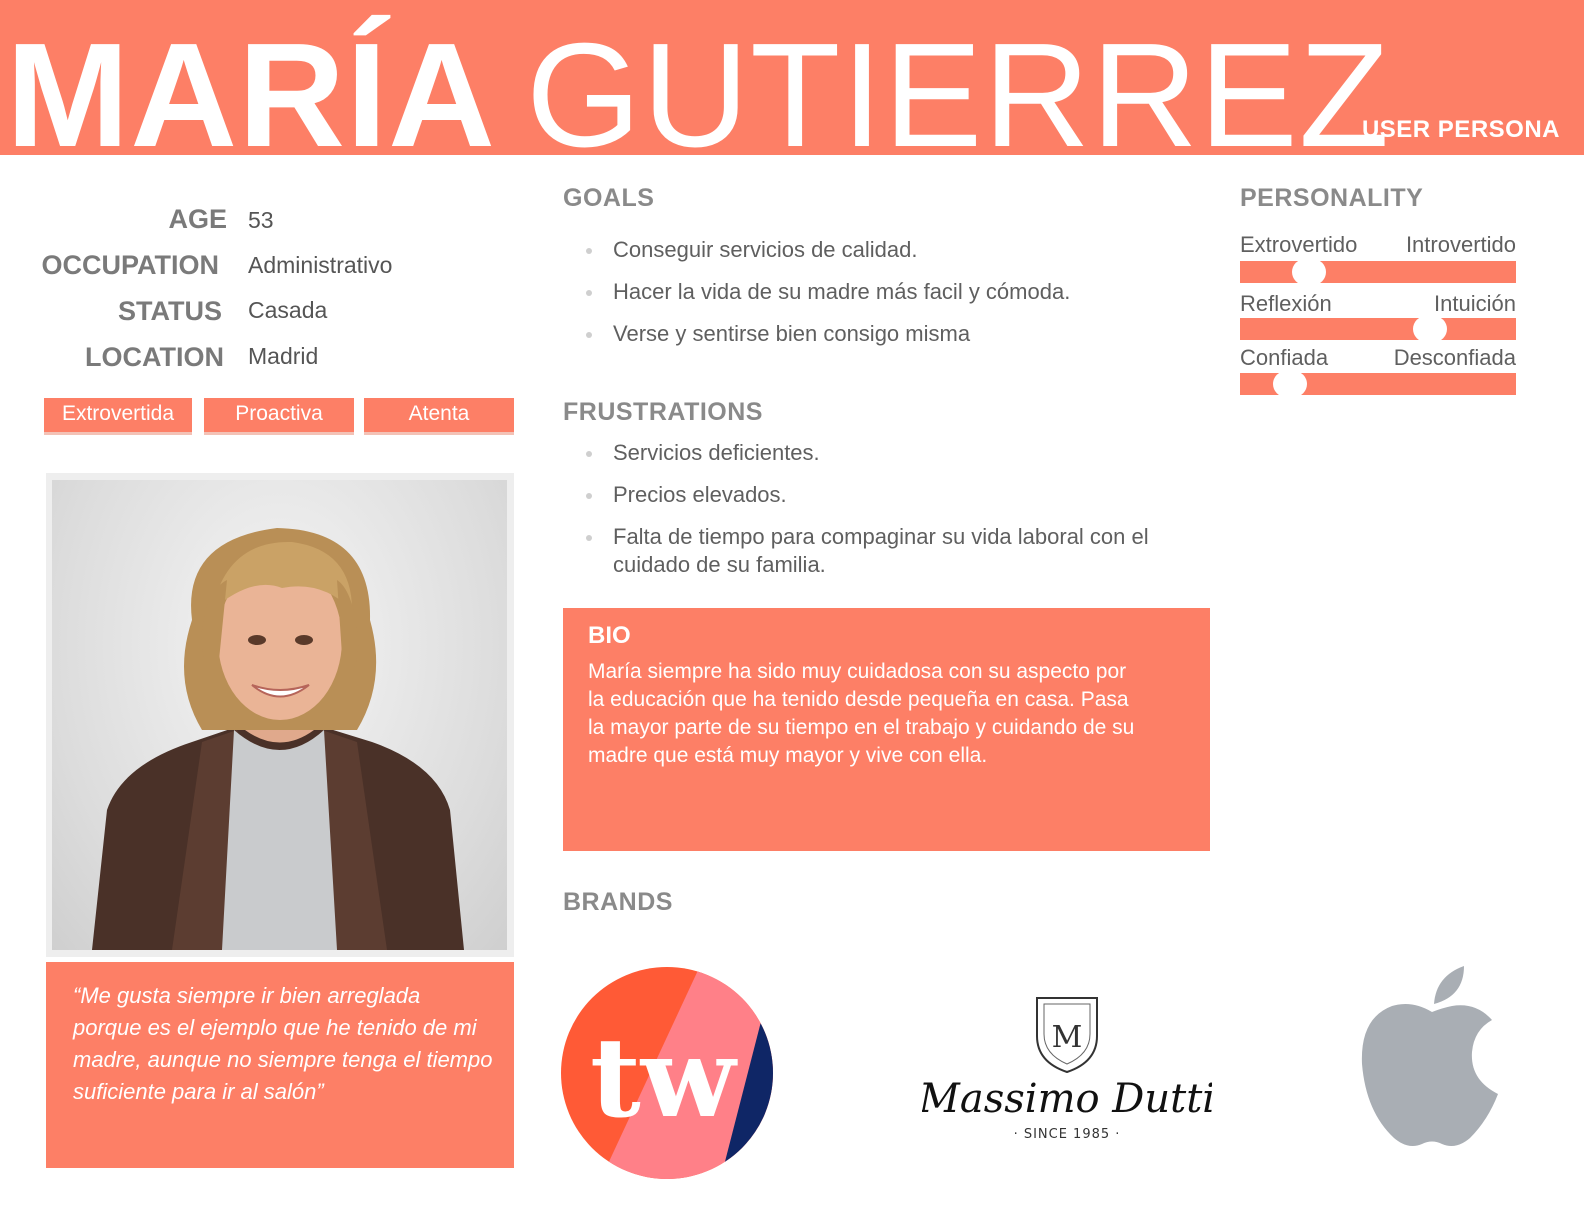 This screenshot has height=1224, width=1584. What do you see at coordinates (1460, 129) in the screenshot?
I see `document-type-label: USER PERSONA` at bounding box center [1460, 129].